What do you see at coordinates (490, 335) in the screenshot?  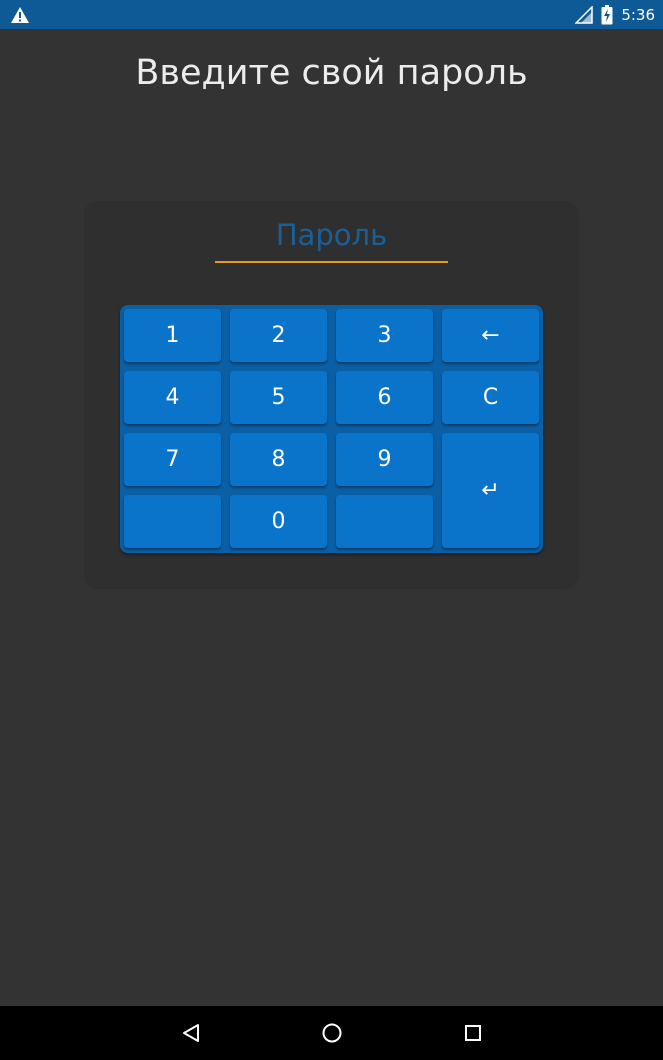 I see `backspace-key: ←` at bounding box center [490, 335].